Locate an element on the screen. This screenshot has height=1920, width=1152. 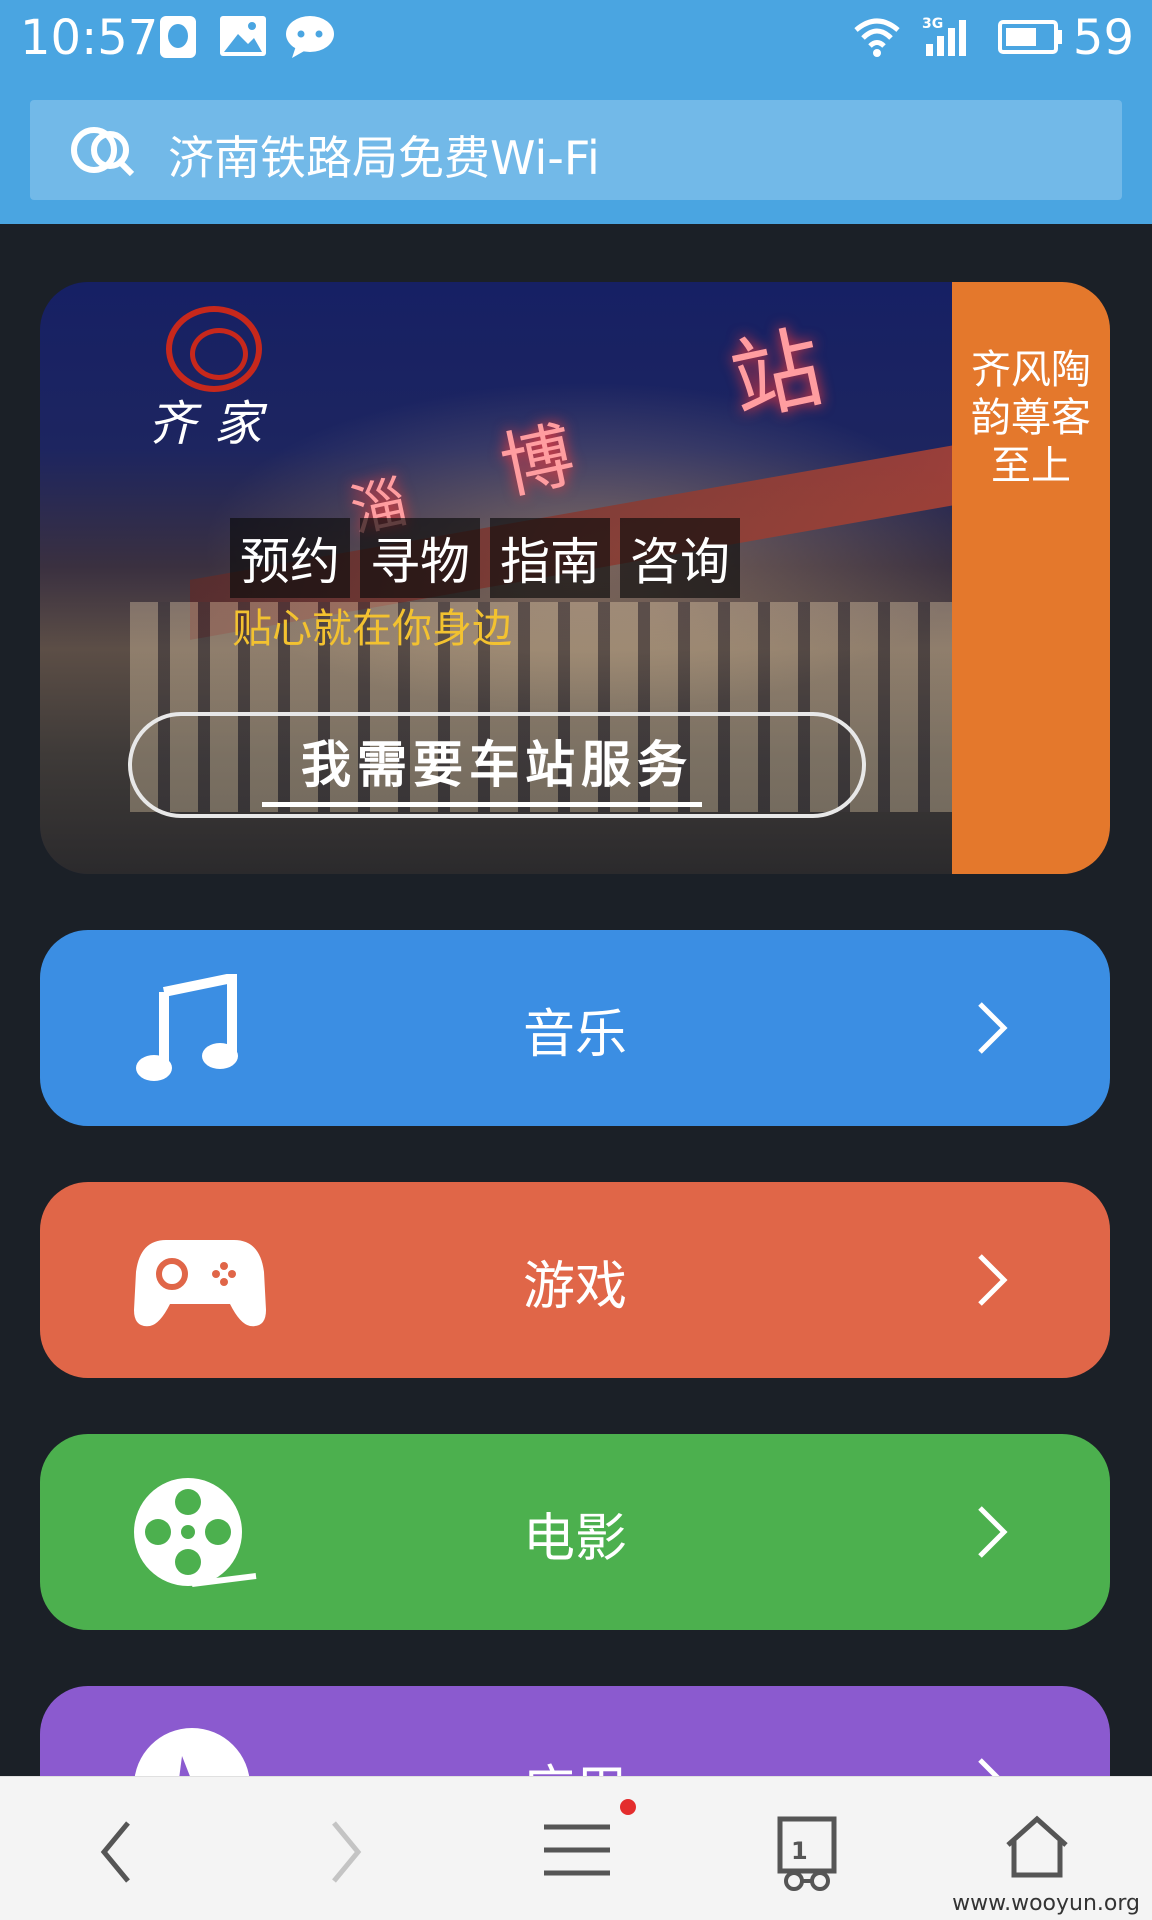
watermark: www.wooyun.org is located at coordinates (1046, 1903).